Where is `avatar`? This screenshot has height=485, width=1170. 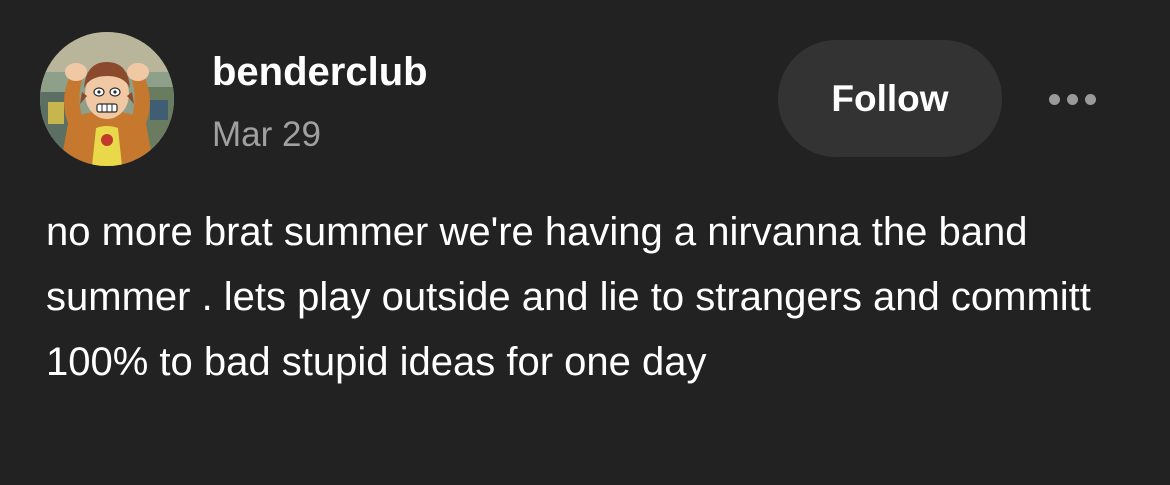
avatar is located at coordinates (107, 99).